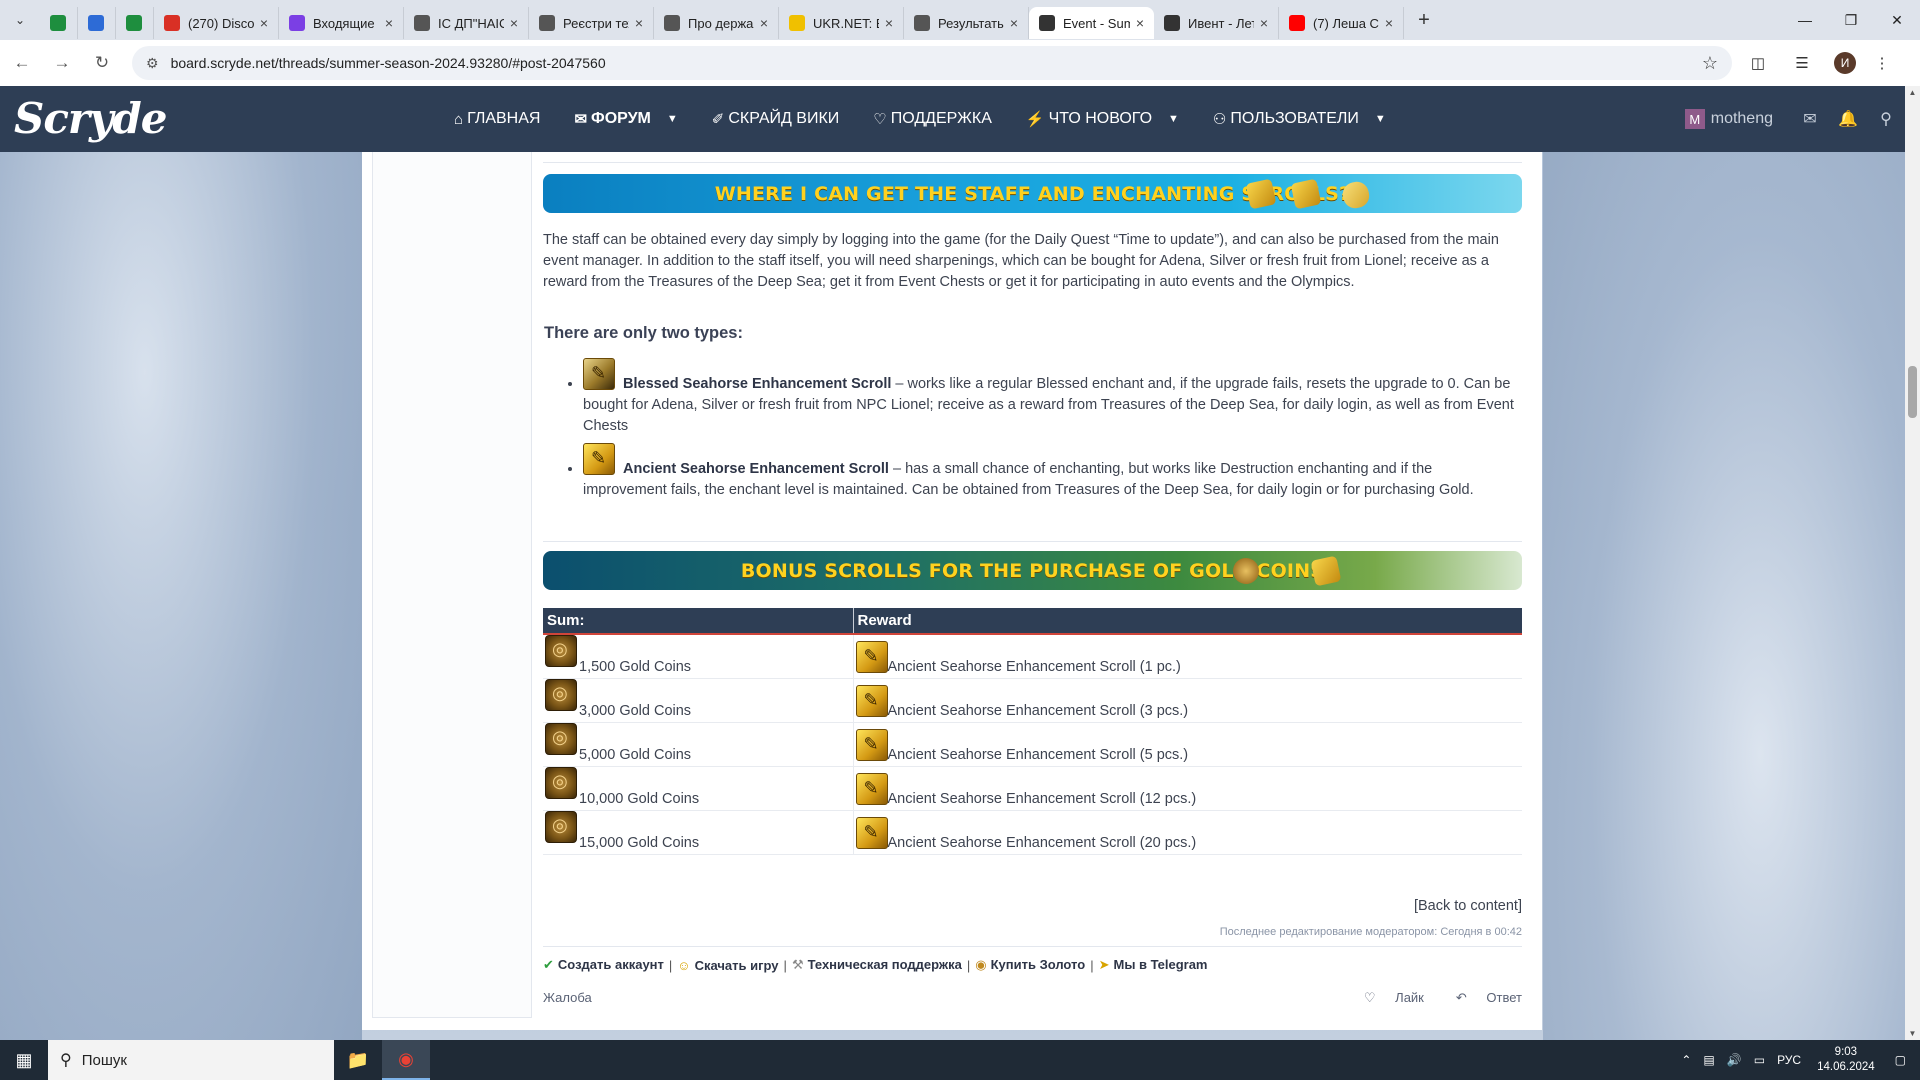 The width and height of the screenshot is (1920, 1080). Describe the element at coordinates (1758, 63) in the screenshot. I see `extensions-icon: ◫` at that location.